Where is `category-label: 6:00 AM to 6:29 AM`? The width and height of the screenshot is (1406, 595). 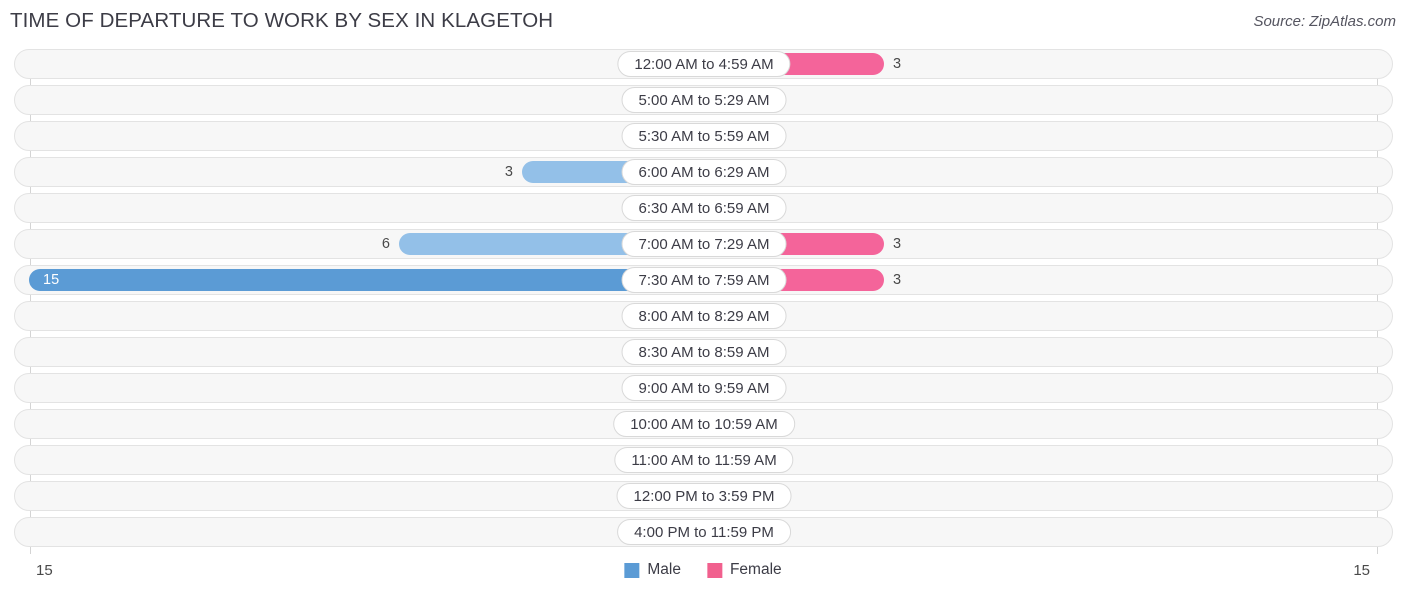 category-label: 6:00 AM to 6:29 AM is located at coordinates (704, 172).